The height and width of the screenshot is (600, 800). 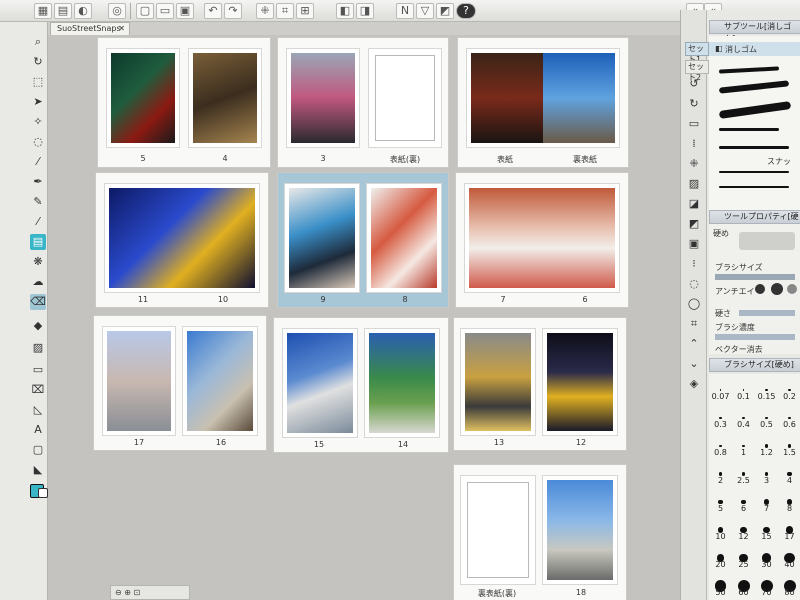 What do you see at coordinates (755, 337) in the screenshot?
I see `density-slider` at bounding box center [755, 337].